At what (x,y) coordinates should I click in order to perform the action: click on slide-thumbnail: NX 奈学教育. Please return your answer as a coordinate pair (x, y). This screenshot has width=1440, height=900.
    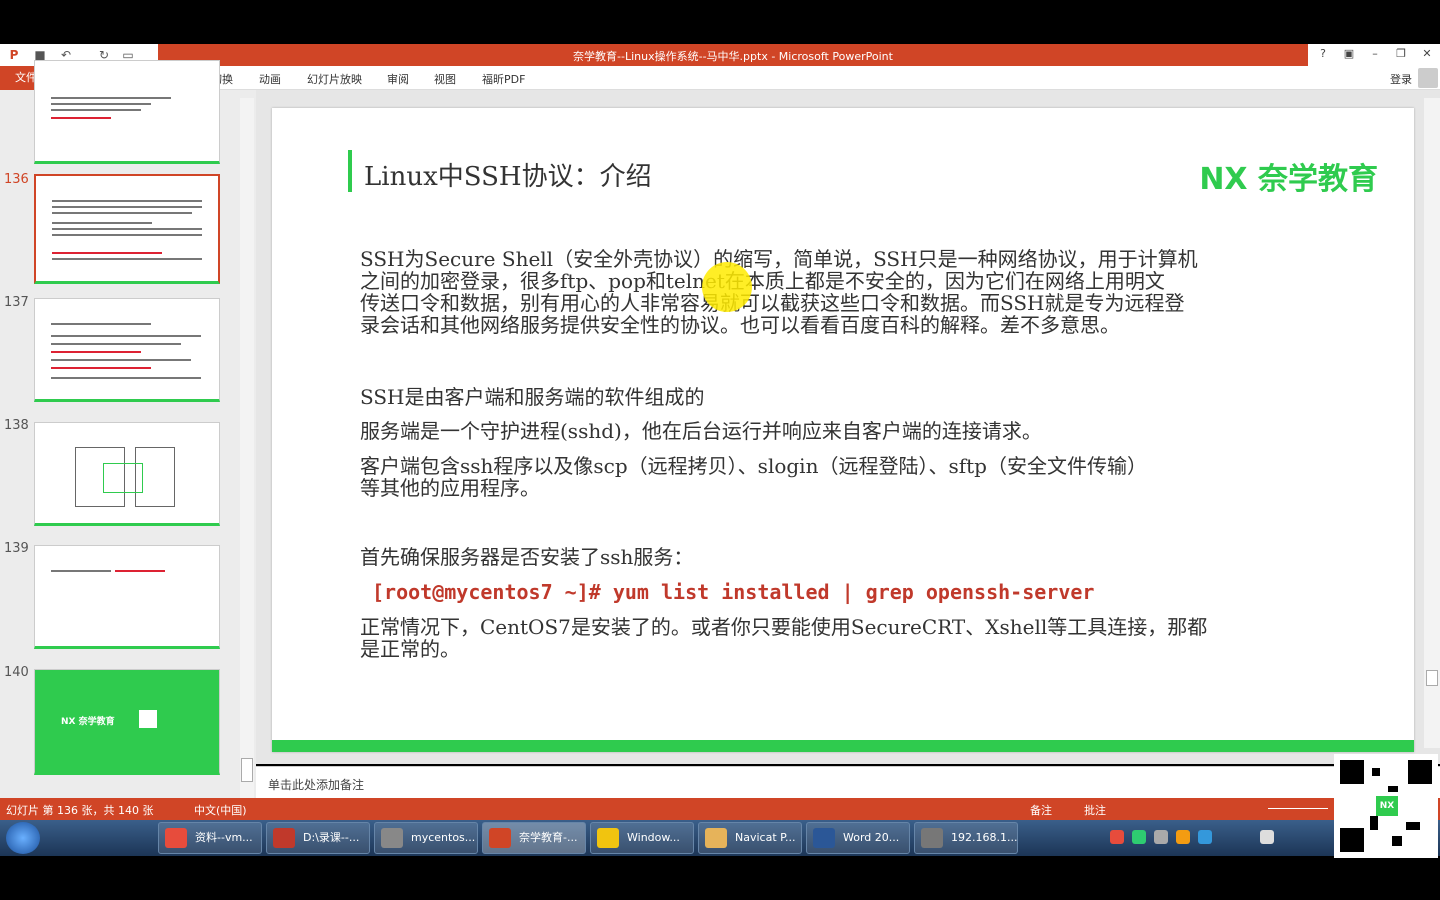
    Looking at the image, I should click on (127, 722).